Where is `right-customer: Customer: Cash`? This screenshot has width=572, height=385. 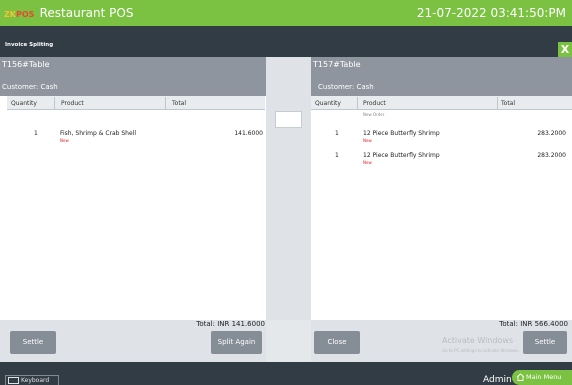 right-customer: Customer: Cash is located at coordinates (346, 87).